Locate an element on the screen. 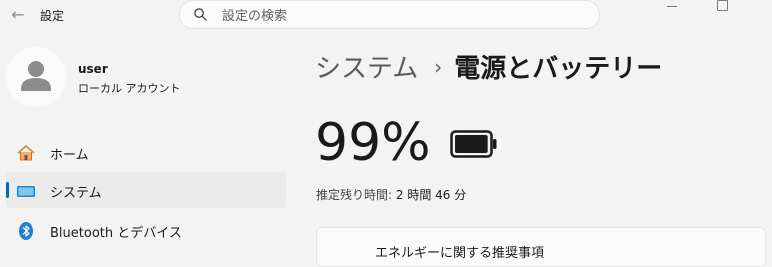 This screenshot has height=267, width=772. breadcrumb-parent: システム is located at coordinates (366, 69).